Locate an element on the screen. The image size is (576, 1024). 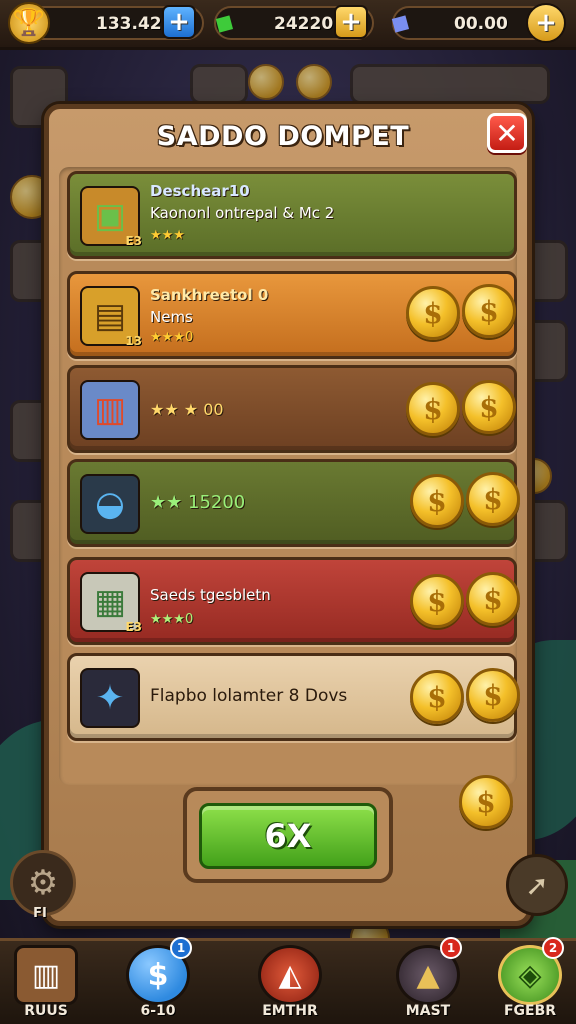
list-item: ▥ ★★ ★ 00 $ $ is located at coordinates (292, 409).